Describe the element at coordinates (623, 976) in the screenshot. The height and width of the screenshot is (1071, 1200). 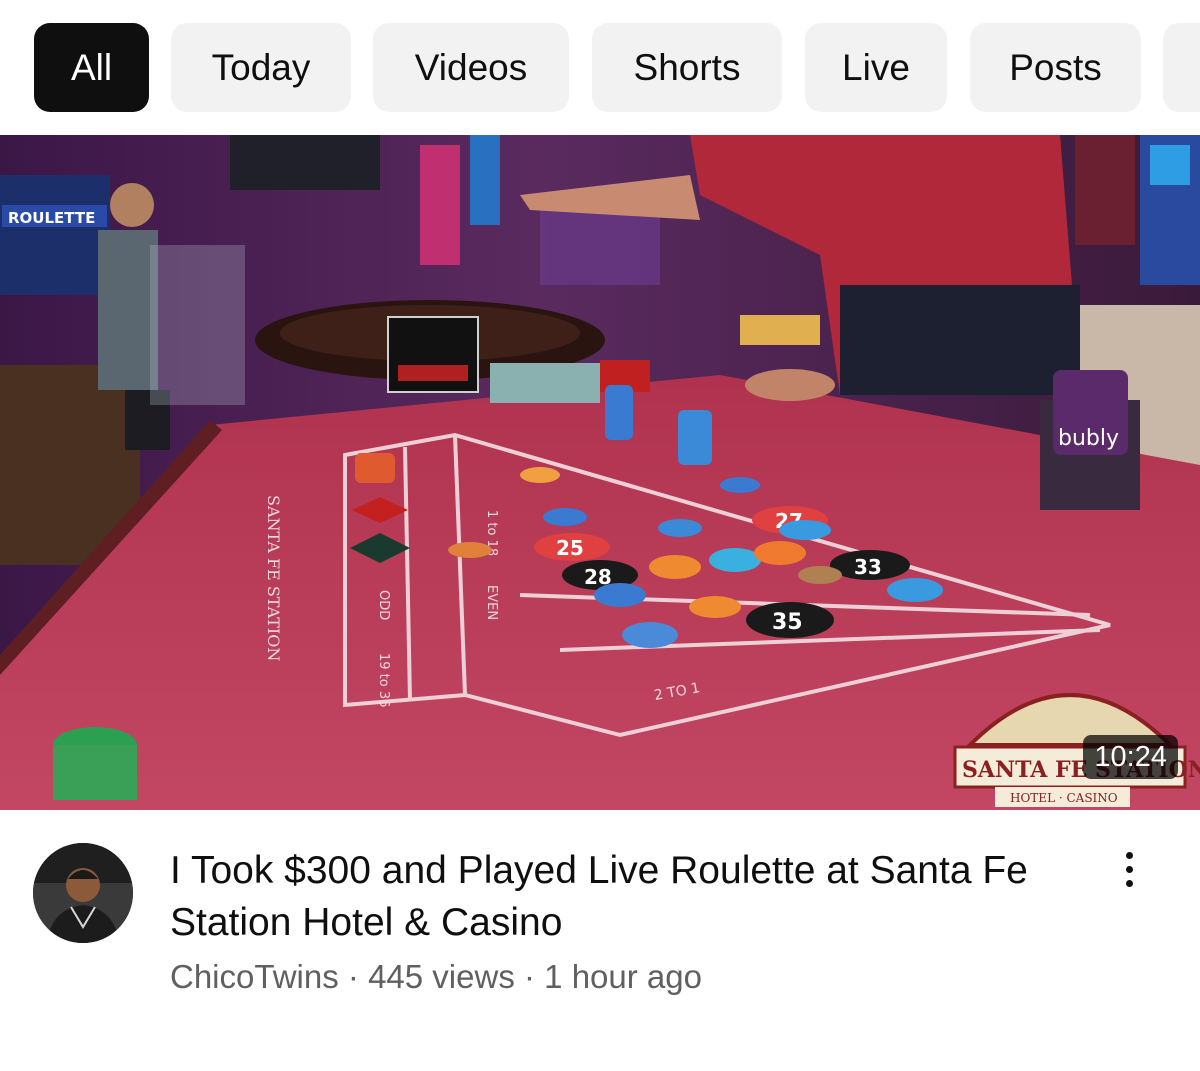
I see `upload-age: 1 hour ago` at that location.